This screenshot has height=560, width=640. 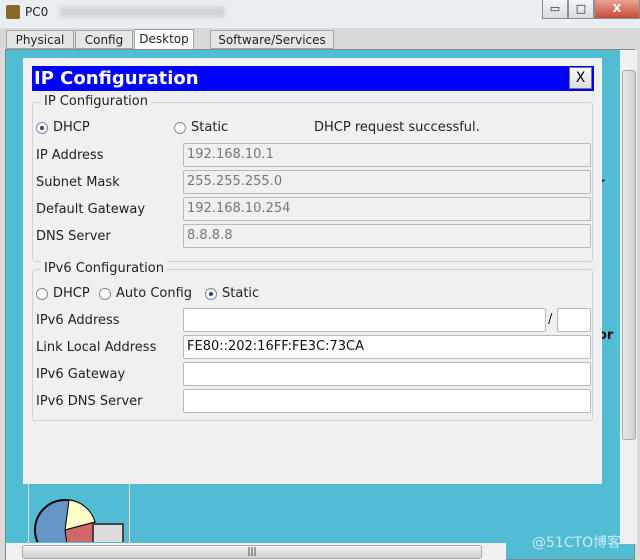 I want to click on subnet-mask-field: 255.255.255.0, so click(x=387, y=182).